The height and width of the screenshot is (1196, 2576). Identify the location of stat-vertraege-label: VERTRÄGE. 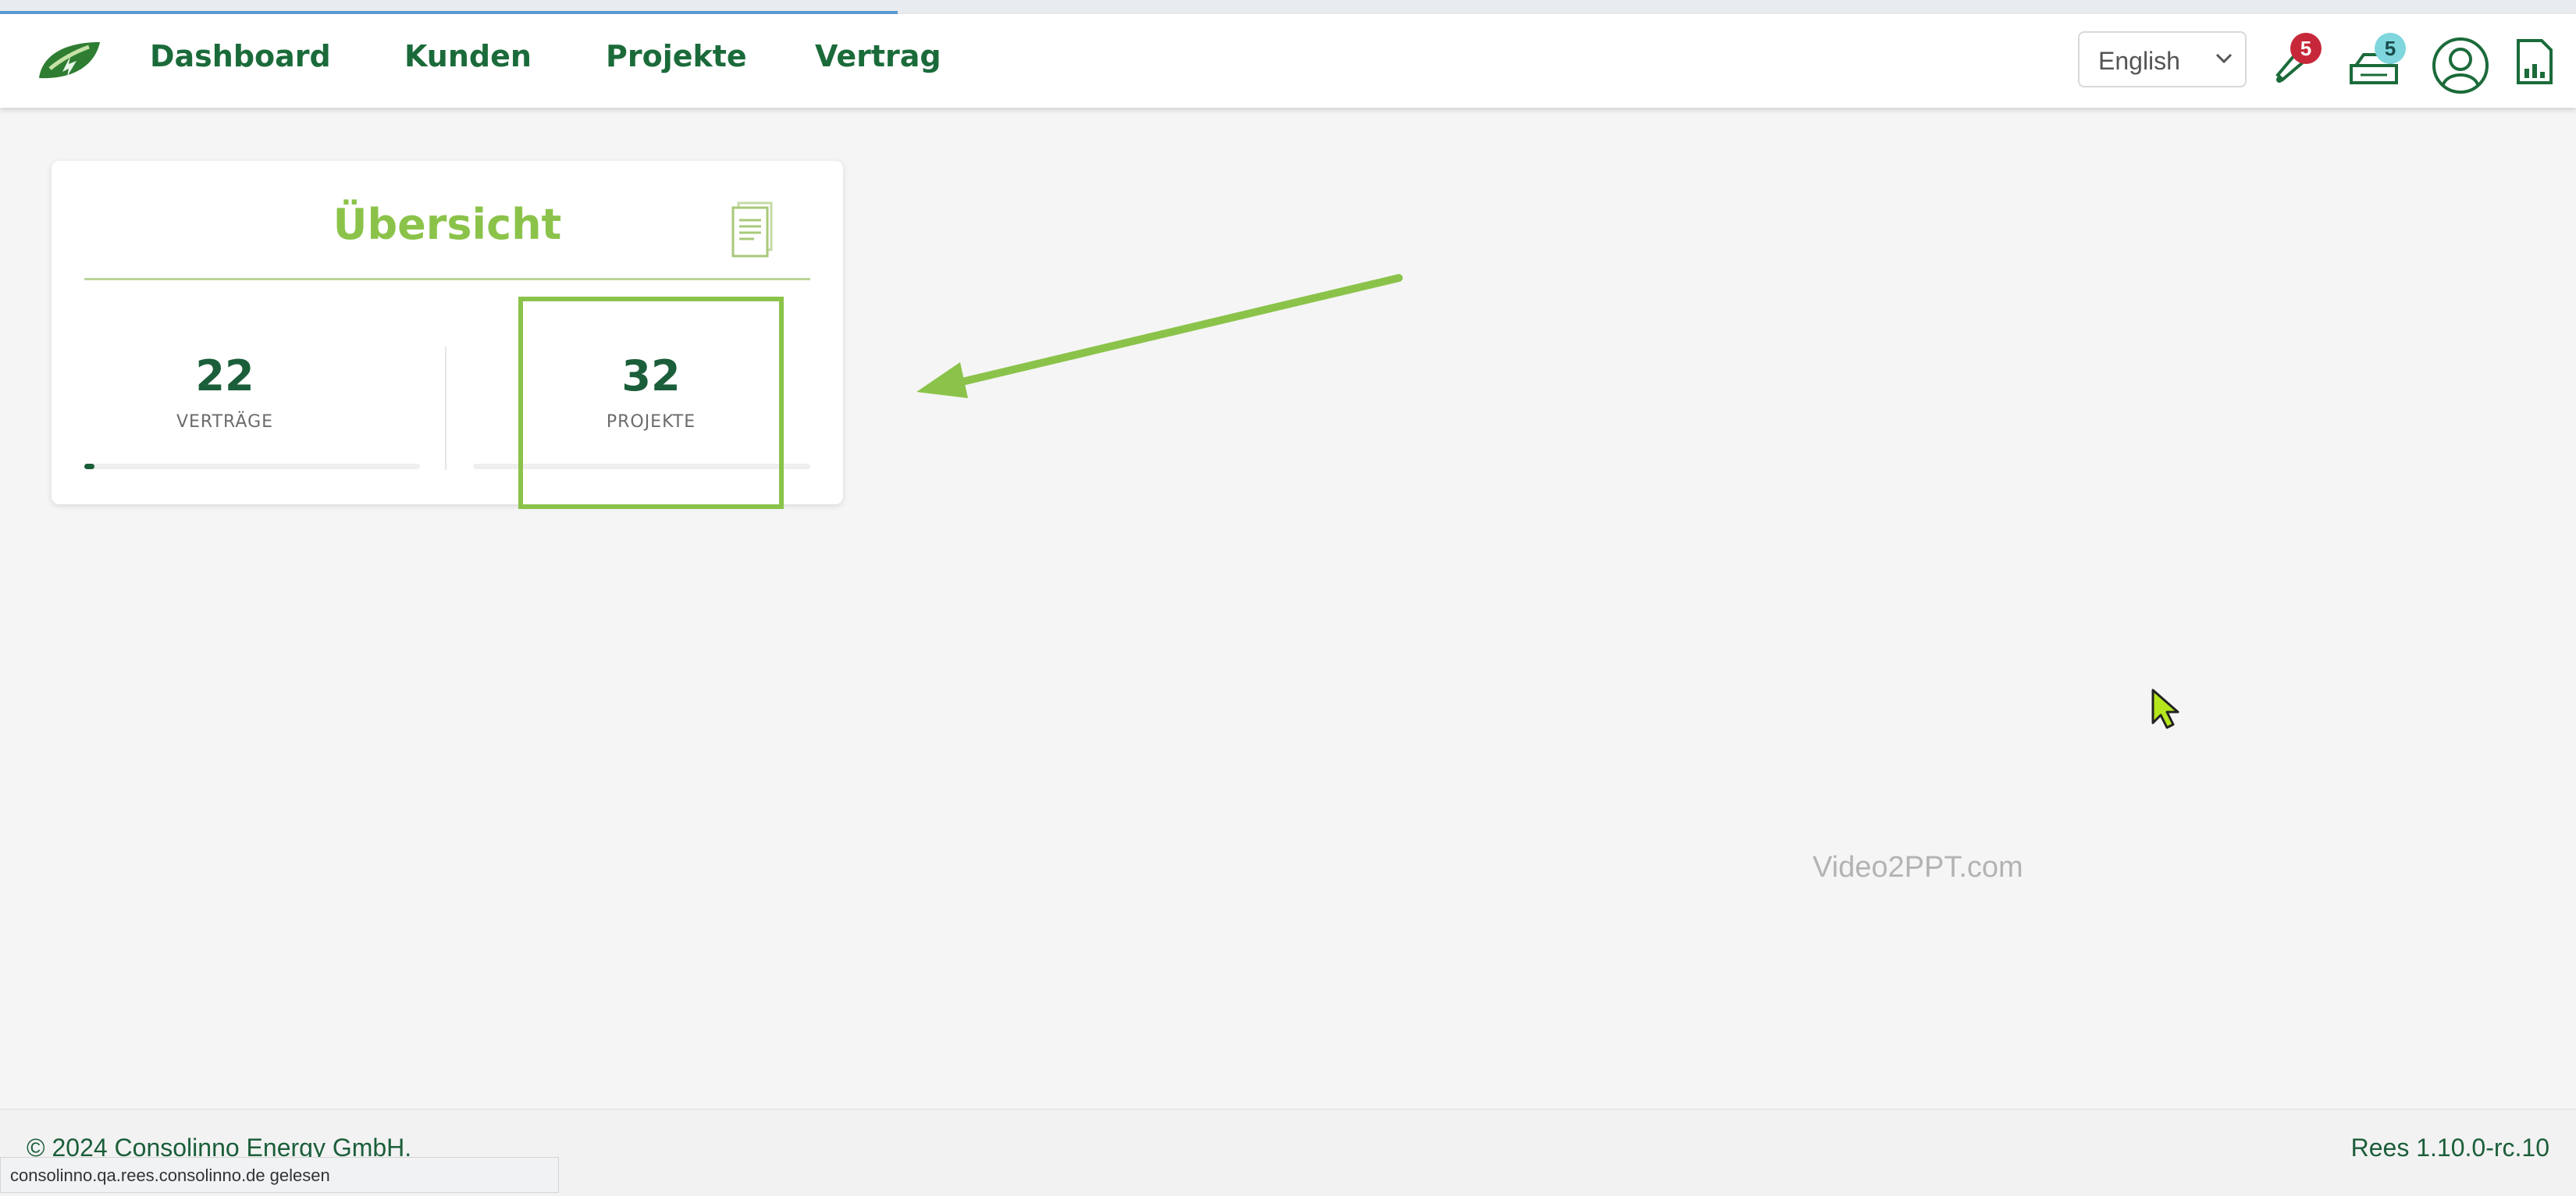
(225, 422).